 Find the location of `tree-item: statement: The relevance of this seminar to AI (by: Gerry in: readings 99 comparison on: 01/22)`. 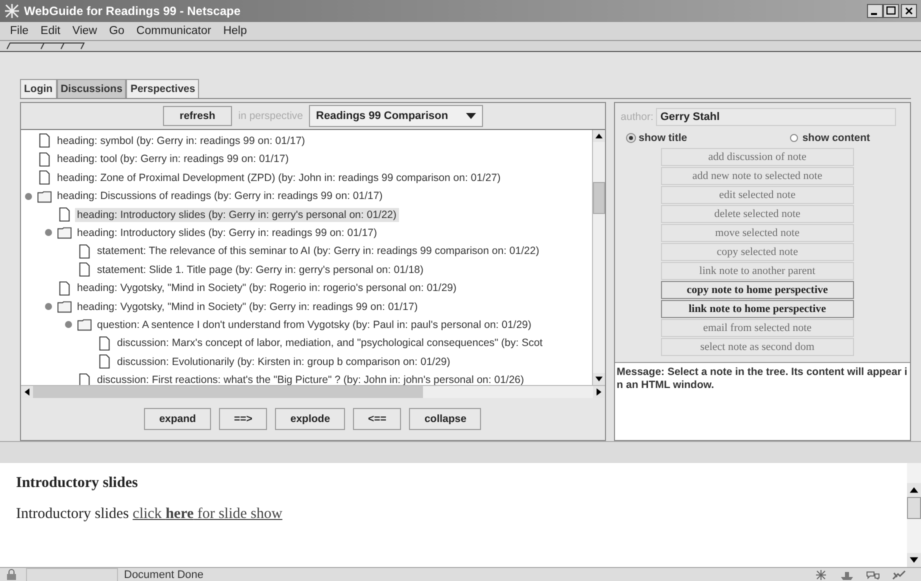

tree-item: statement: The relevance of this seminar to AI (by: Gerry in: readings 99 comparison on: 01/22) is located at coordinates (318, 251).